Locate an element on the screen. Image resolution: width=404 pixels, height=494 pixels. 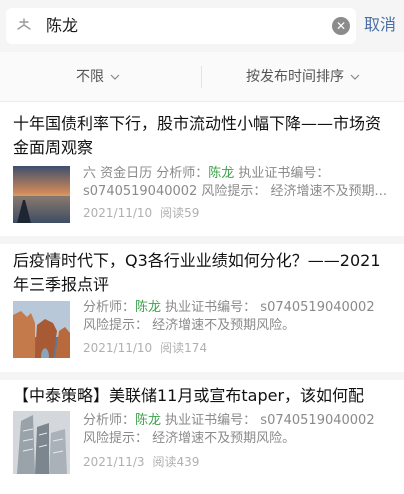
filter-bar: 不限 按发布时间排序 is located at coordinates (202, 77).